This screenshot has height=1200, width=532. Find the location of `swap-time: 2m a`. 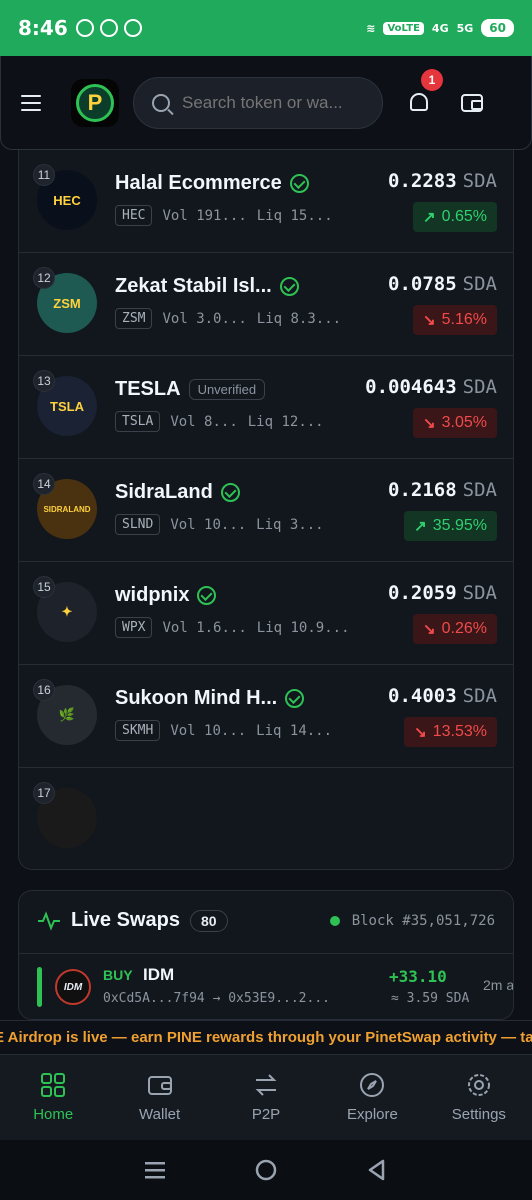

swap-time: 2m a is located at coordinates (498, 985).